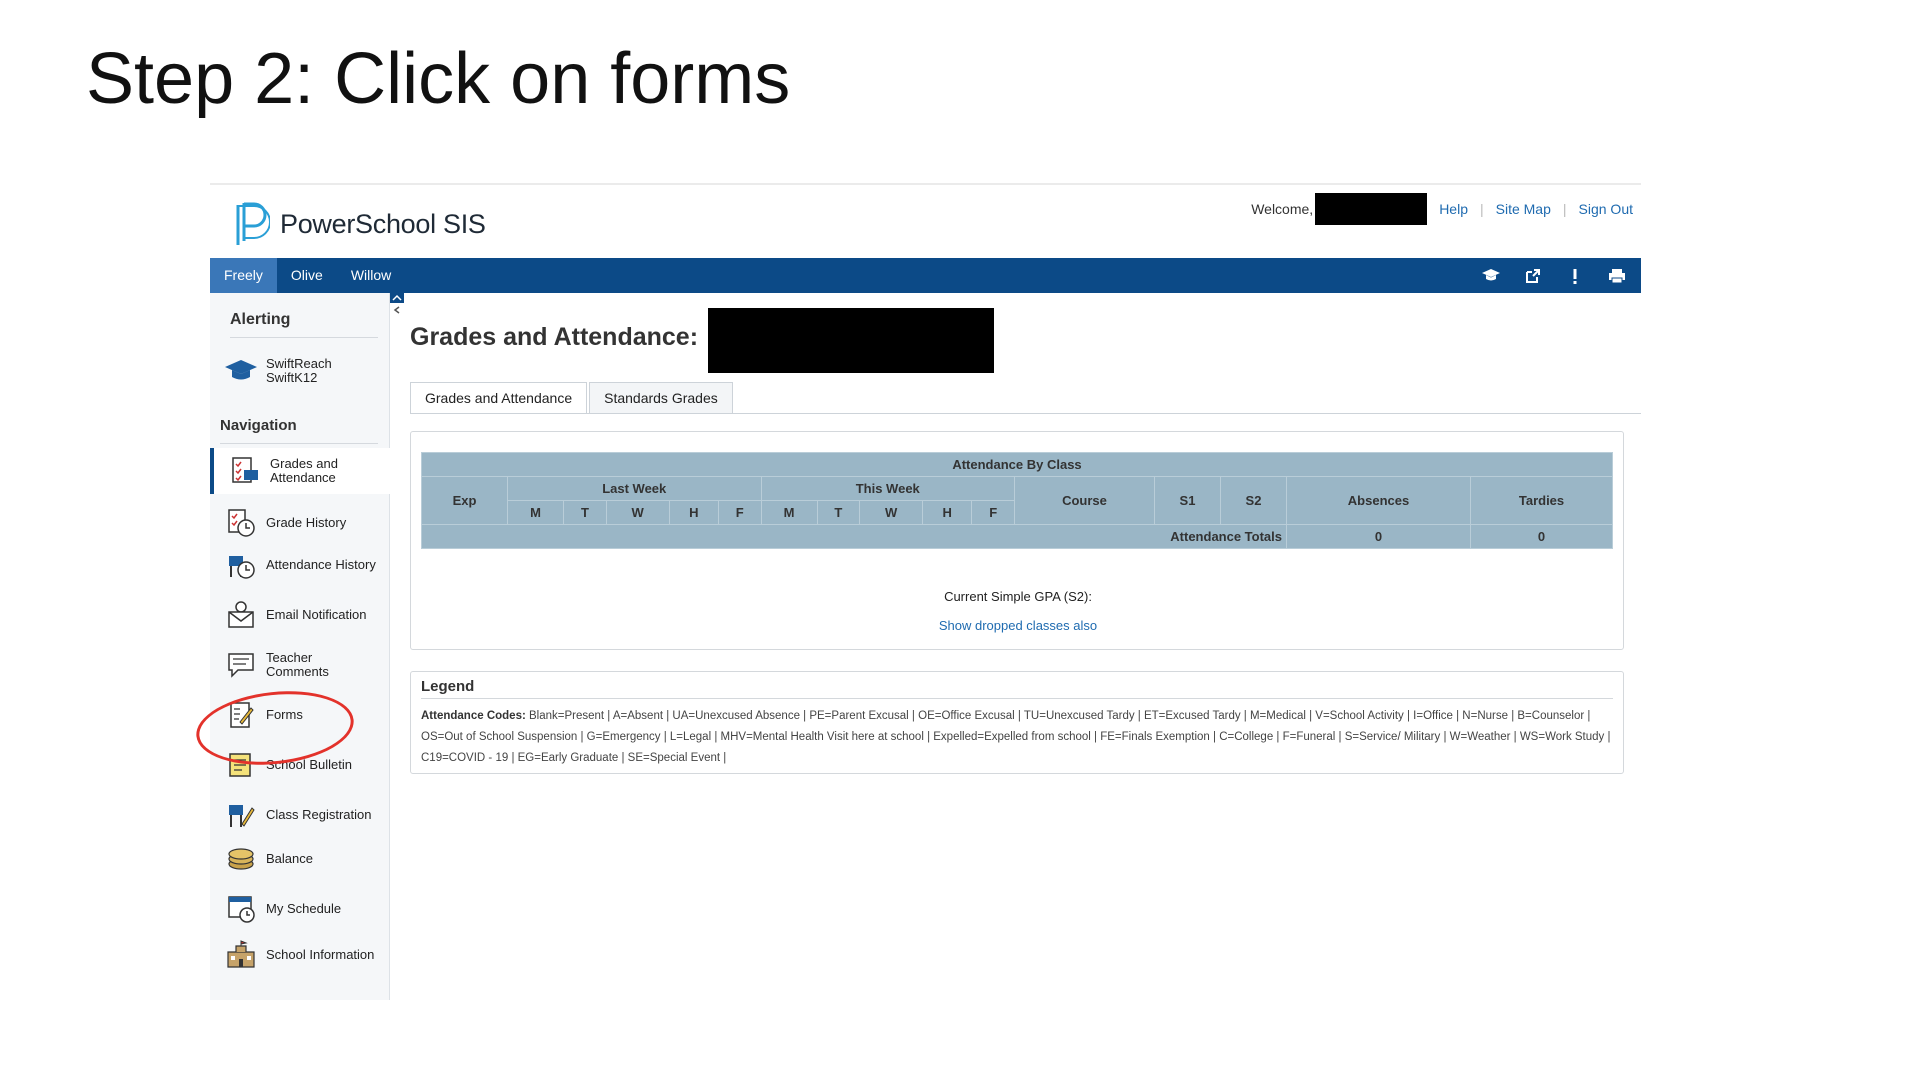 This screenshot has height=1080, width=1920. I want to click on student-tab-olive: Olive, so click(307, 275).